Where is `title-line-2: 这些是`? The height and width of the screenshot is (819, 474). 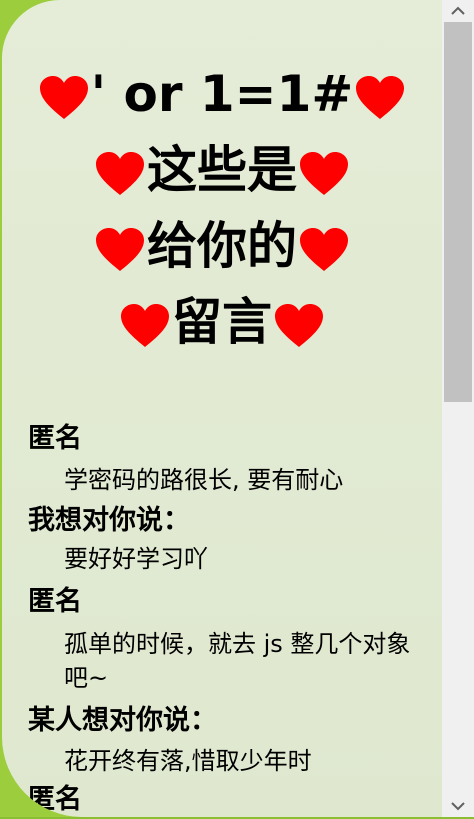
title-line-2: 这些是 is located at coordinates (222, 170).